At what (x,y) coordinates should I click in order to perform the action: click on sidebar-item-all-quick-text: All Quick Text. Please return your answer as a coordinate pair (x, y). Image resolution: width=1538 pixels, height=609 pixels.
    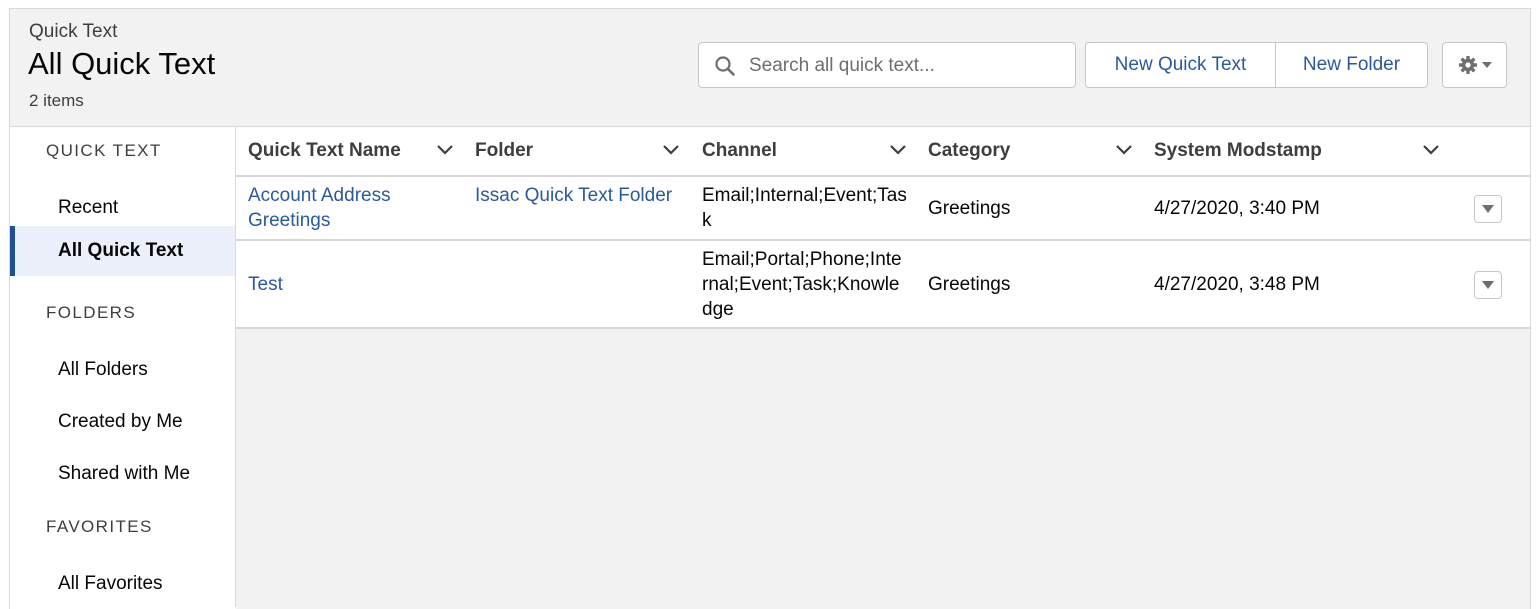
    Looking at the image, I should click on (122, 251).